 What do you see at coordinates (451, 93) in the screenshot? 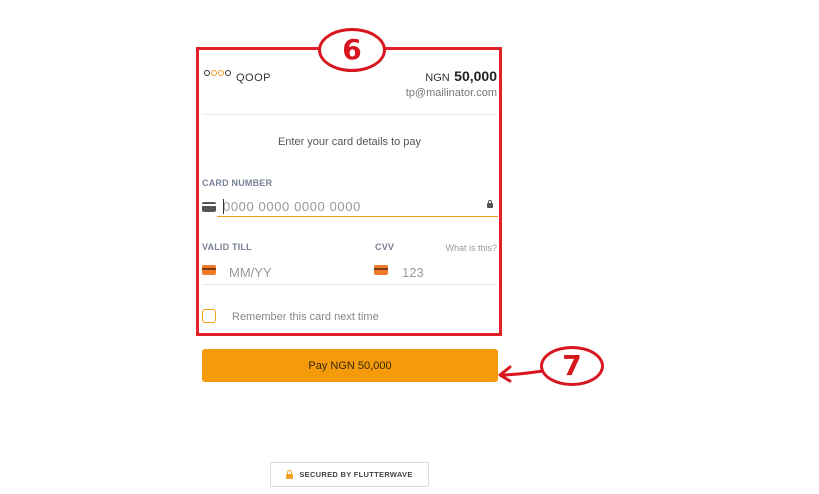
I see `customer-email: tp@mailinator.com` at bounding box center [451, 93].